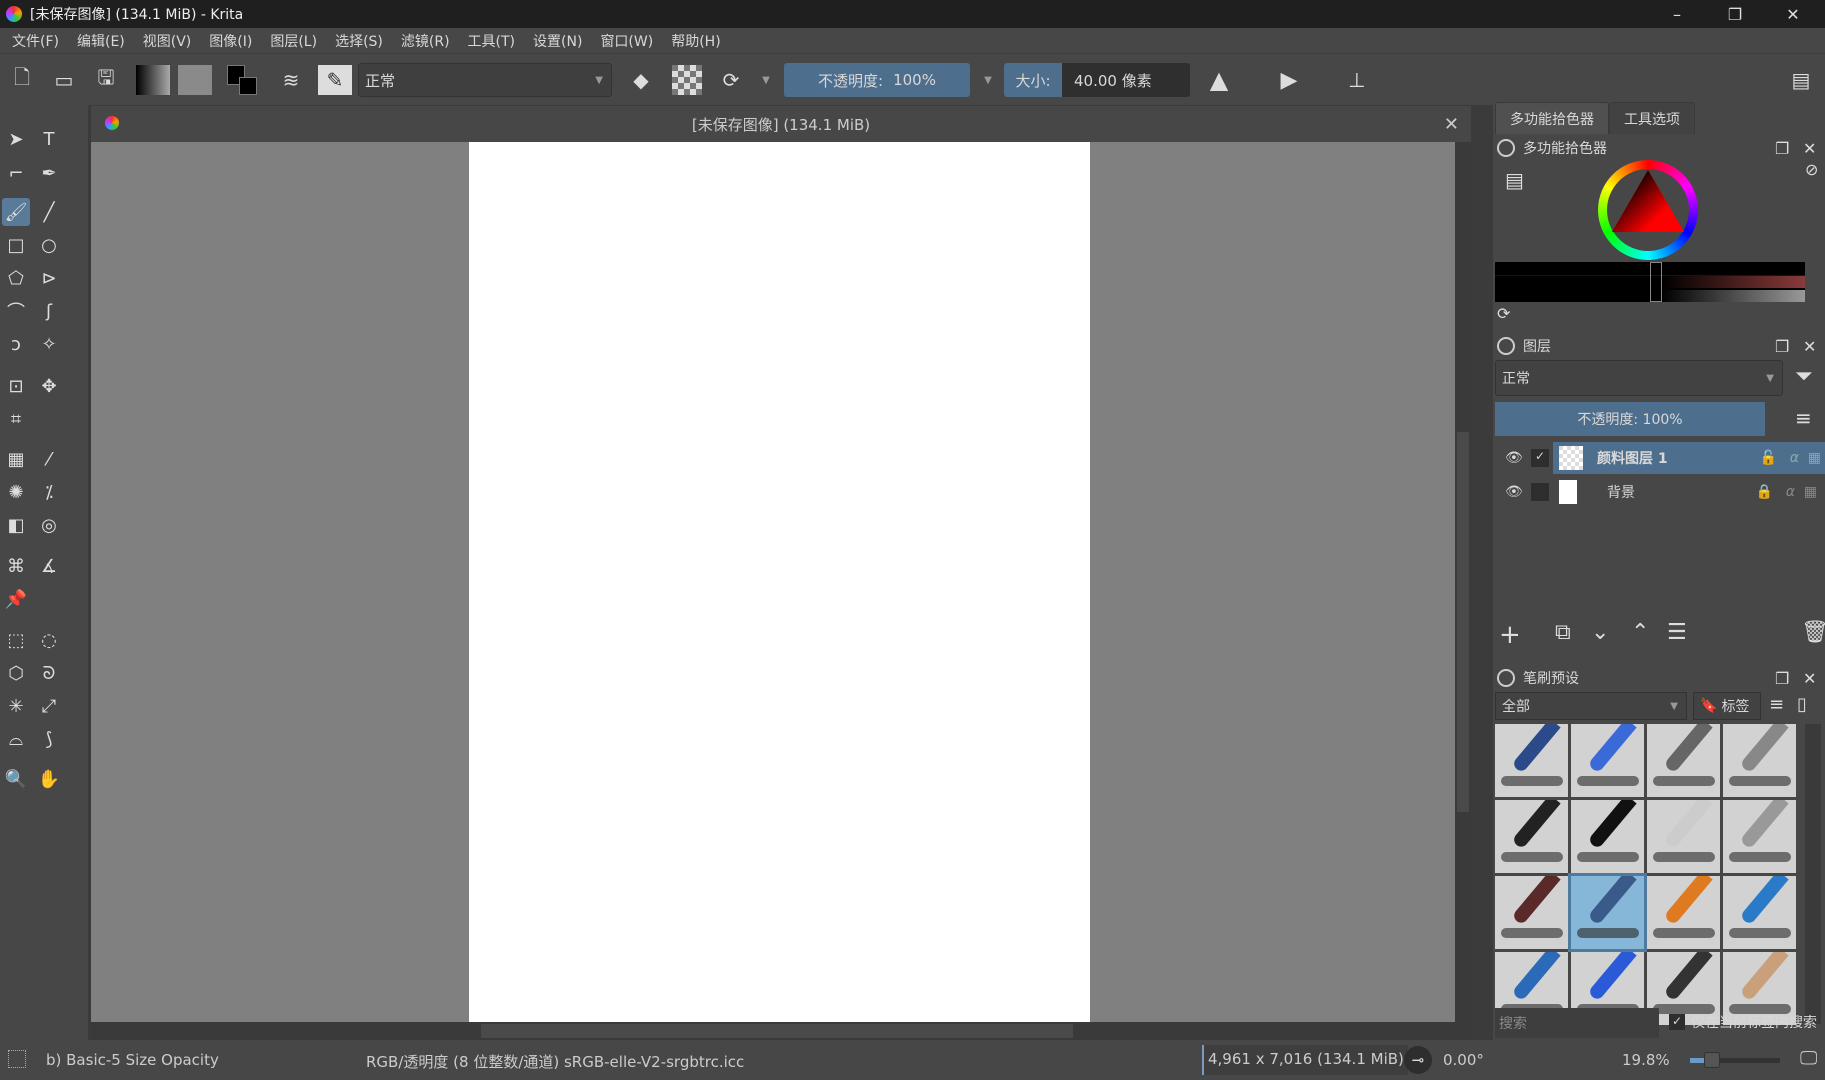  Describe the element at coordinates (1648, 210) in the screenshot. I see `hue-ring` at that location.